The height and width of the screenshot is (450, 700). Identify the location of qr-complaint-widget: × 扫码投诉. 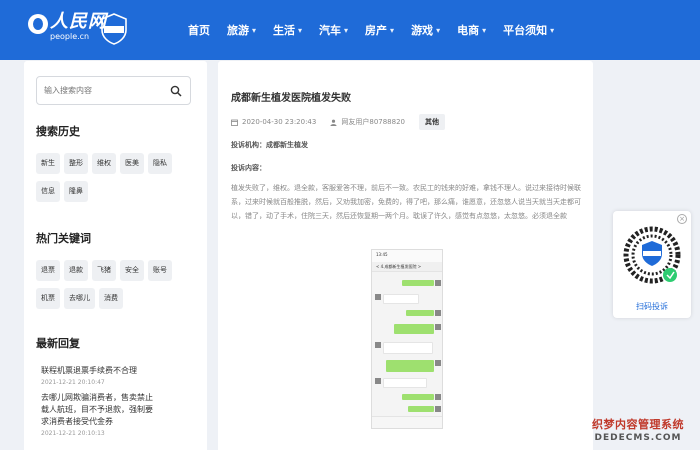
(652, 264).